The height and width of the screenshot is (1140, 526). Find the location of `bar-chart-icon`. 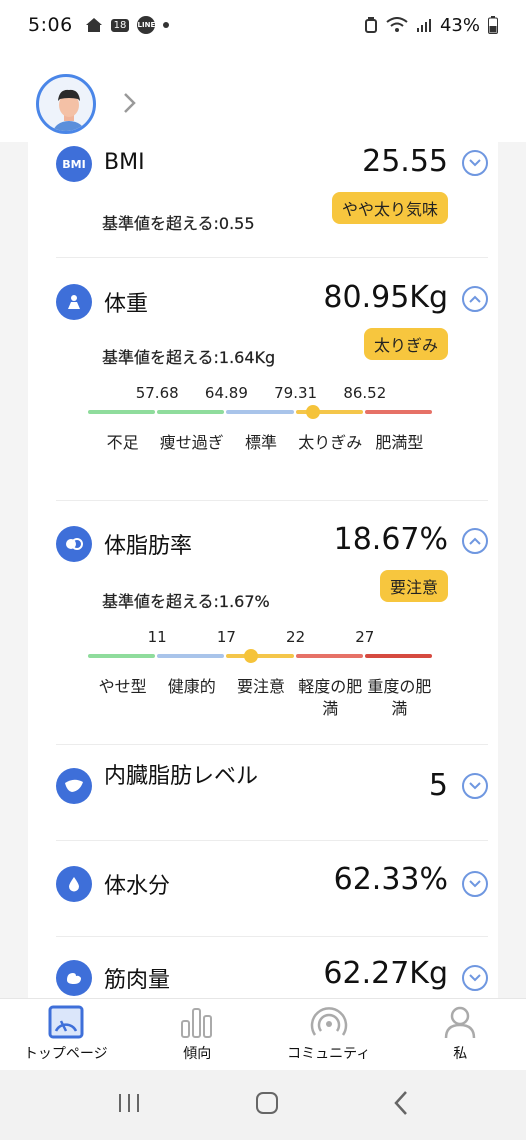

bar-chart-icon is located at coordinates (197, 1023).